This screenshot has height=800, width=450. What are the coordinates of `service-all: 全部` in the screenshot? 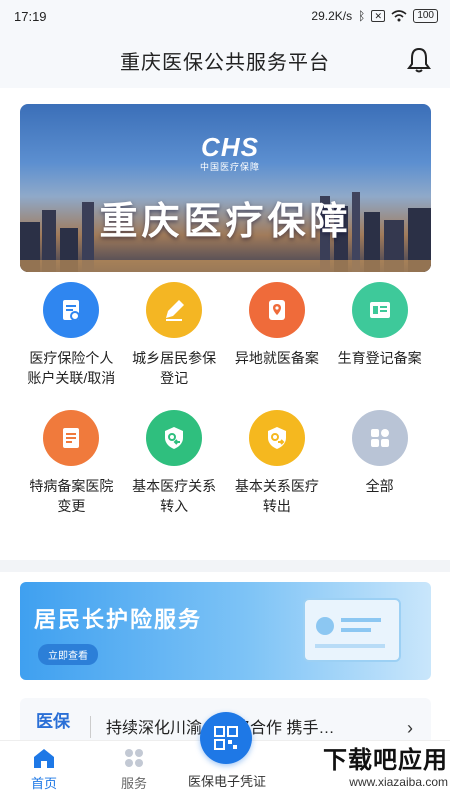 It's located at (379, 463).